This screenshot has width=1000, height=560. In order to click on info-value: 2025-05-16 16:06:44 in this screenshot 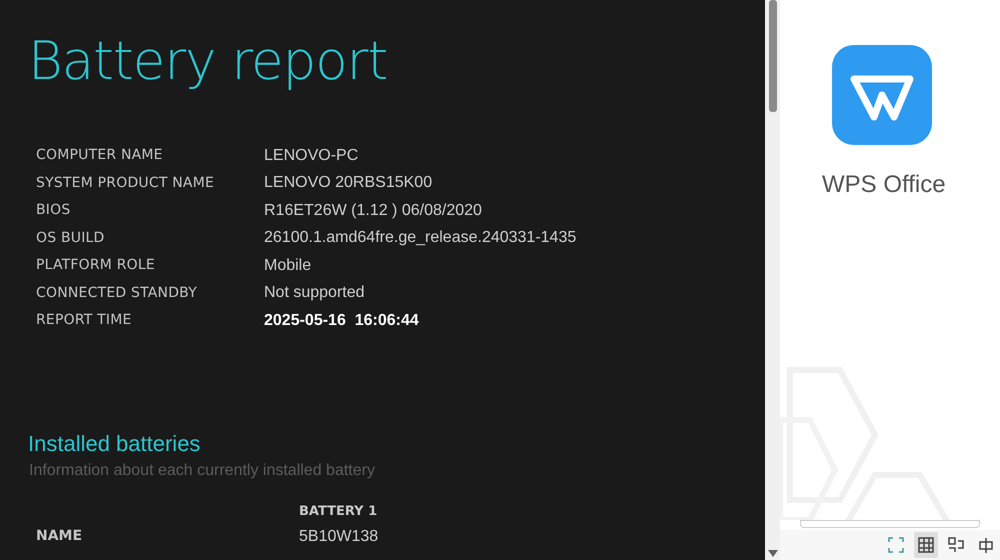, I will do `click(341, 320)`.